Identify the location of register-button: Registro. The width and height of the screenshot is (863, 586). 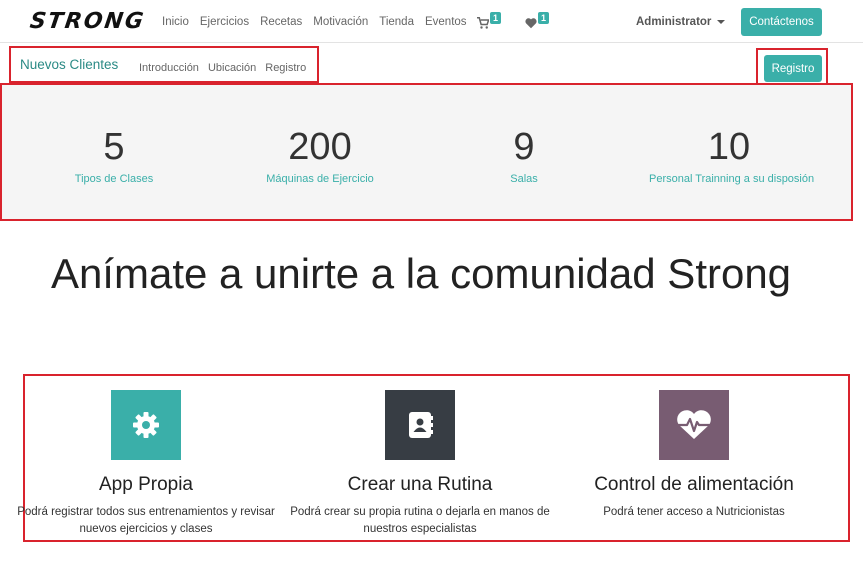
(793, 68).